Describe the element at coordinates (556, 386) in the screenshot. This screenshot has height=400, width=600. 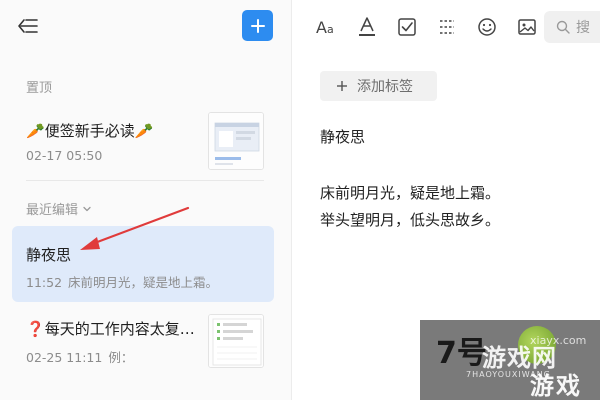
I see `watermark-text-bottom: 游戏` at that location.